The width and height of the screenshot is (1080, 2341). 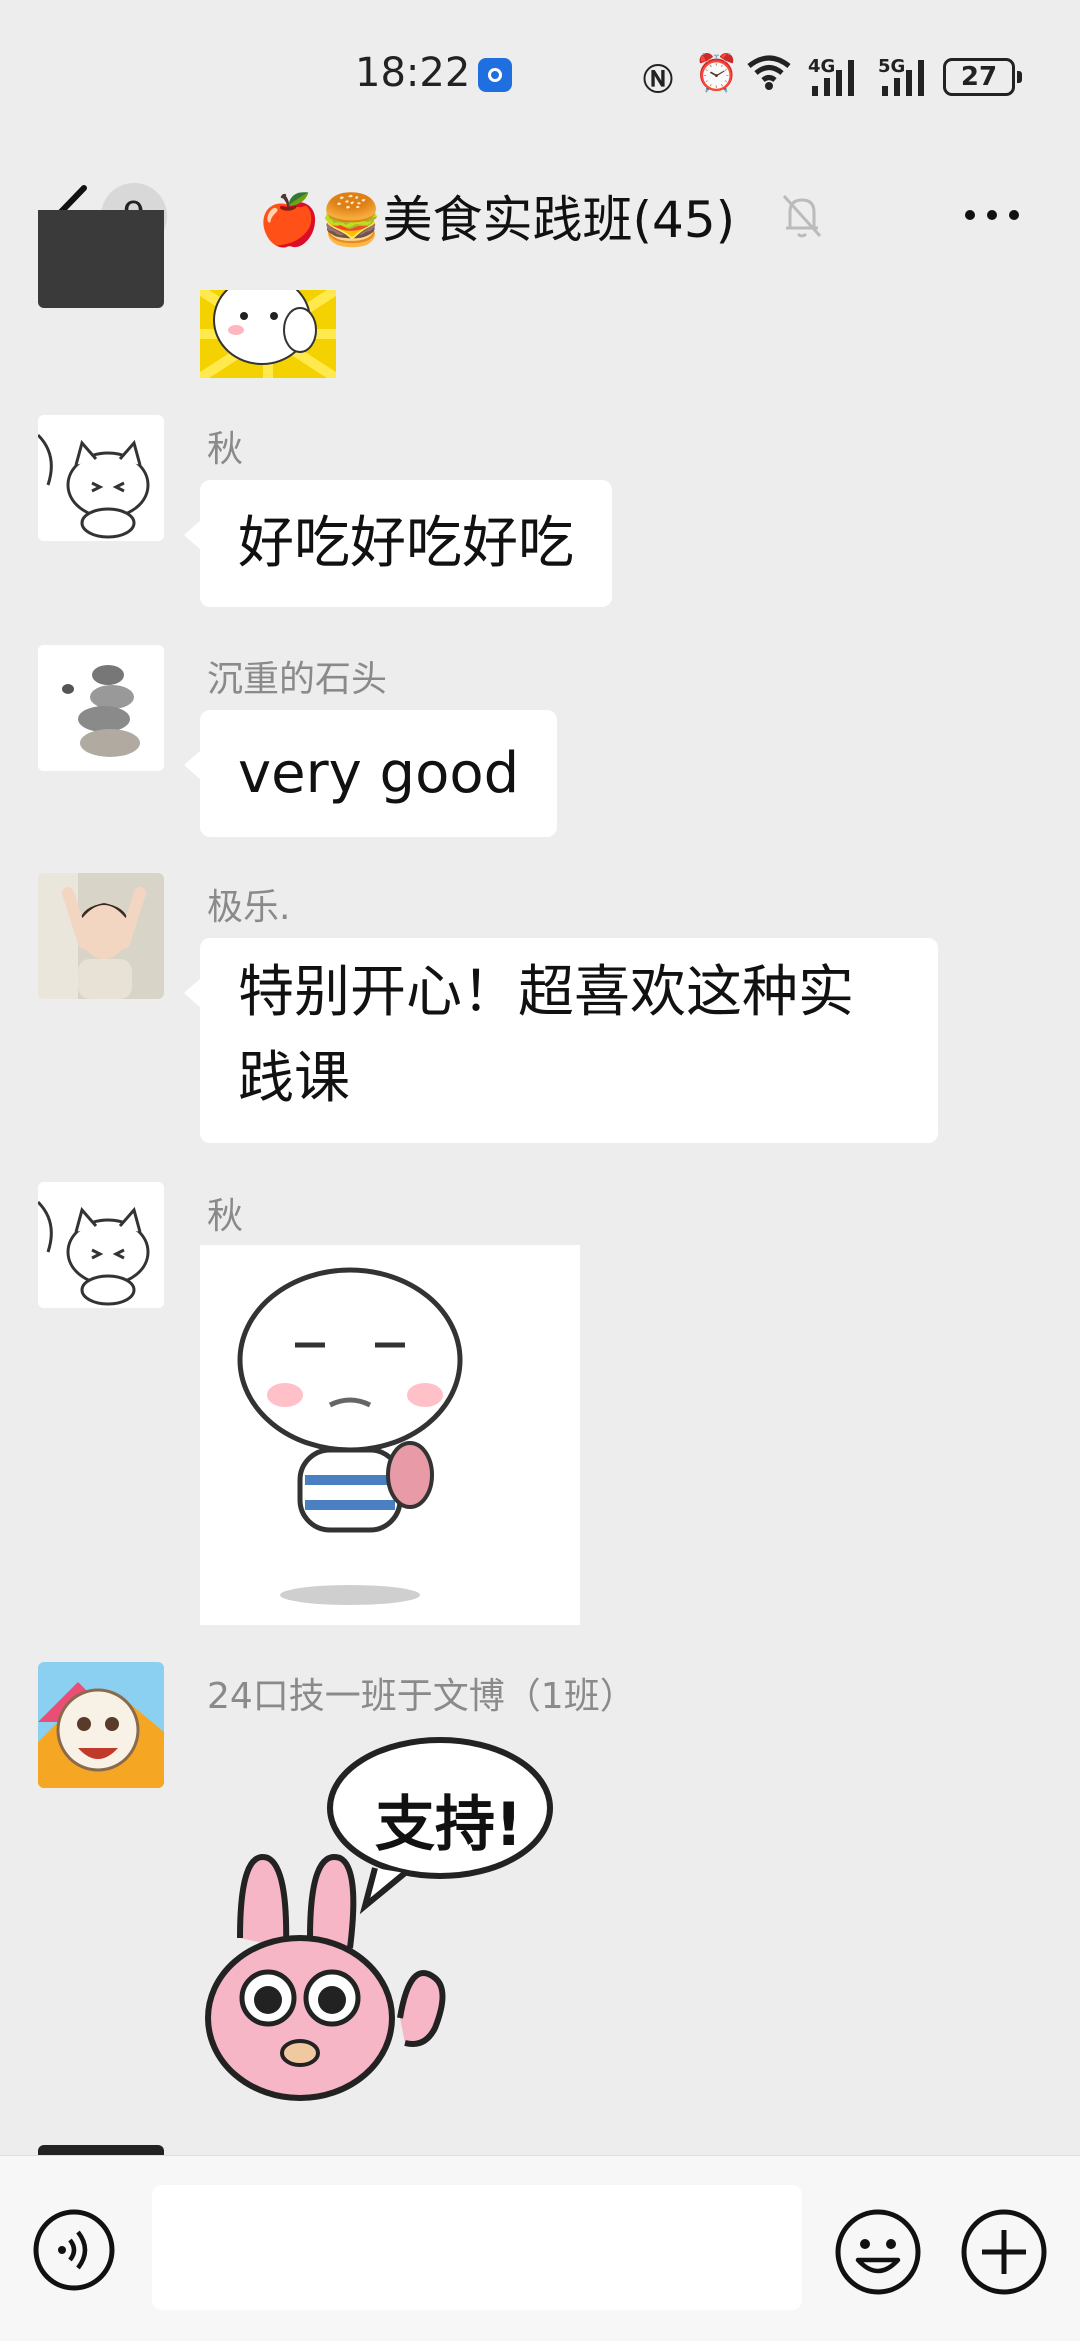 What do you see at coordinates (297, 679) in the screenshot?
I see `sender-name: 沉重的石头` at bounding box center [297, 679].